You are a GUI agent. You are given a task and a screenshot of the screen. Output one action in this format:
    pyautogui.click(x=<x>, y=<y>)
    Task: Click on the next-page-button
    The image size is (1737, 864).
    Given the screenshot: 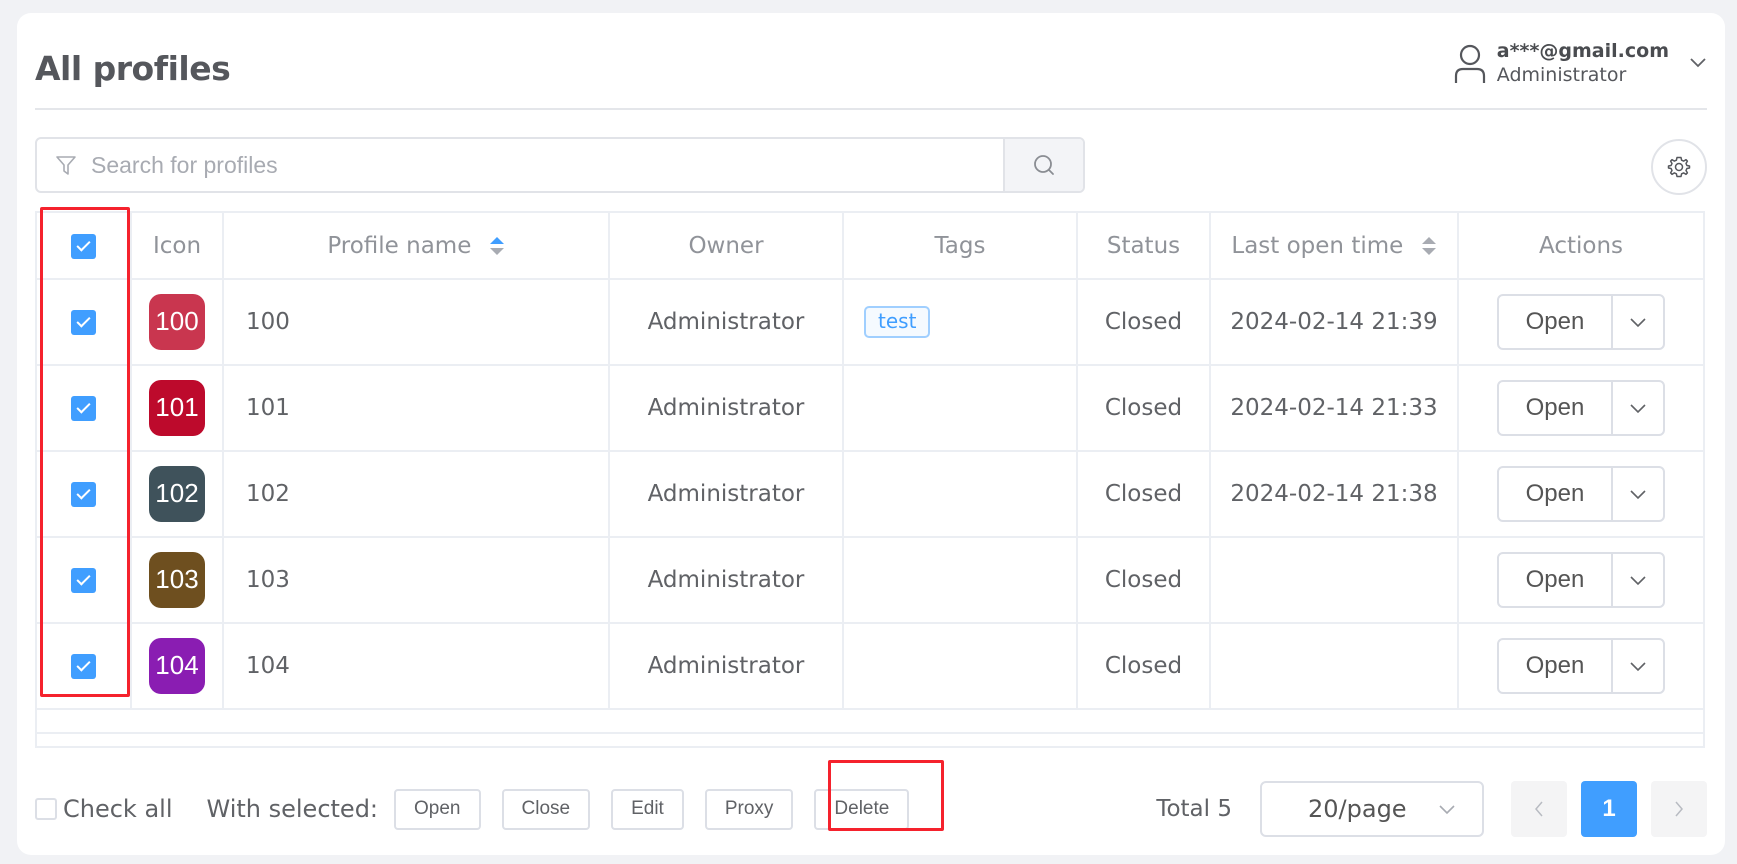 What is the action you would take?
    pyautogui.click(x=1679, y=809)
    